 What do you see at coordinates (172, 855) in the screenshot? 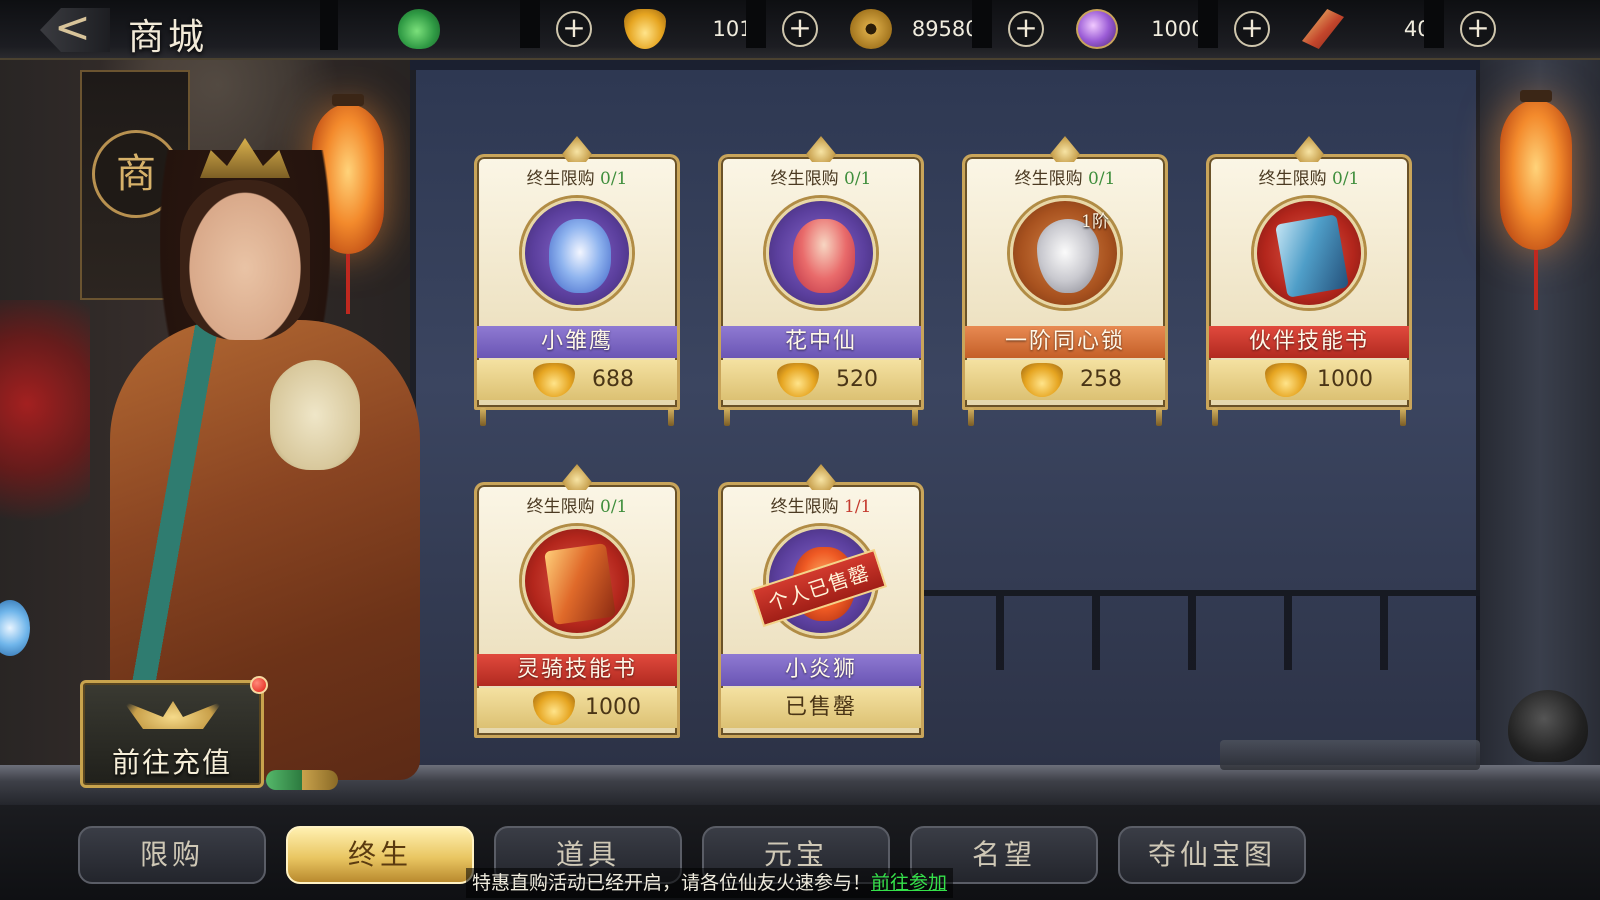
I see `tab-limited: 限购` at bounding box center [172, 855].